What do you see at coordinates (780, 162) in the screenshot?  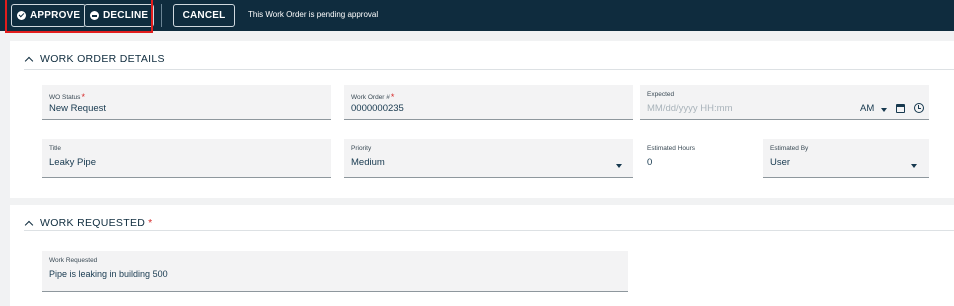 I see `estimated-by-value: User` at bounding box center [780, 162].